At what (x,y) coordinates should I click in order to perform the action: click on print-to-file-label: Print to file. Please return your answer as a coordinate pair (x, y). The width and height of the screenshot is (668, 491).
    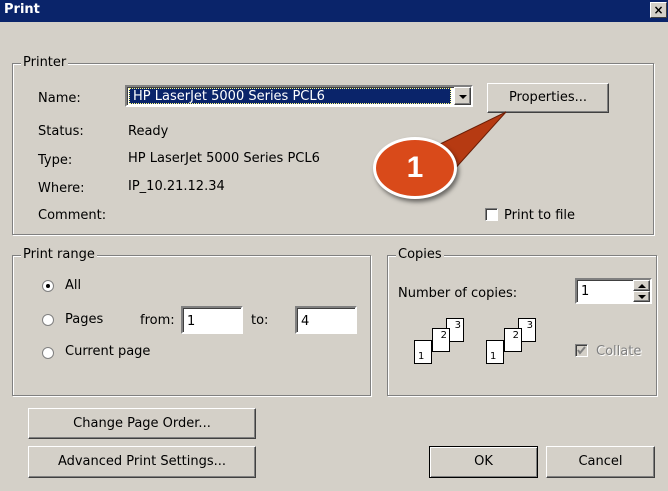
    Looking at the image, I should click on (539, 215).